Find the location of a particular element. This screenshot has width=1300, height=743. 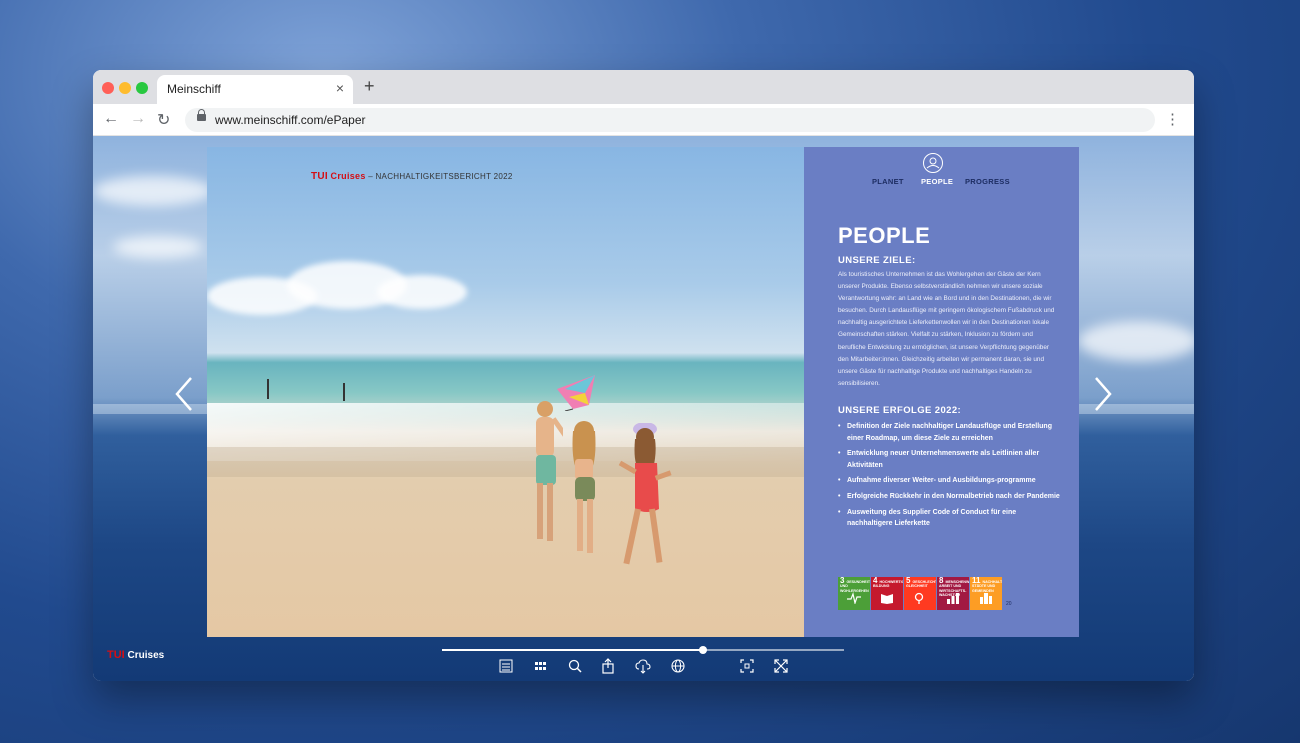

previous-page-arrow-icon is located at coordinates (184, 394).